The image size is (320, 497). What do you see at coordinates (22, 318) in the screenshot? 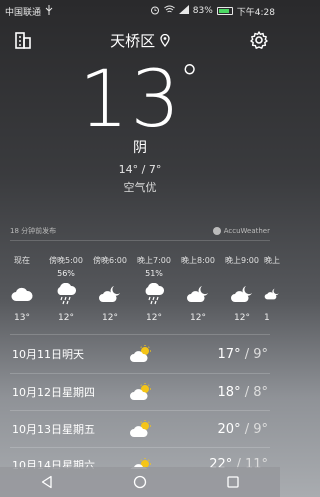
I see `hour-temp: 13°` at bounding box center [22, 318].